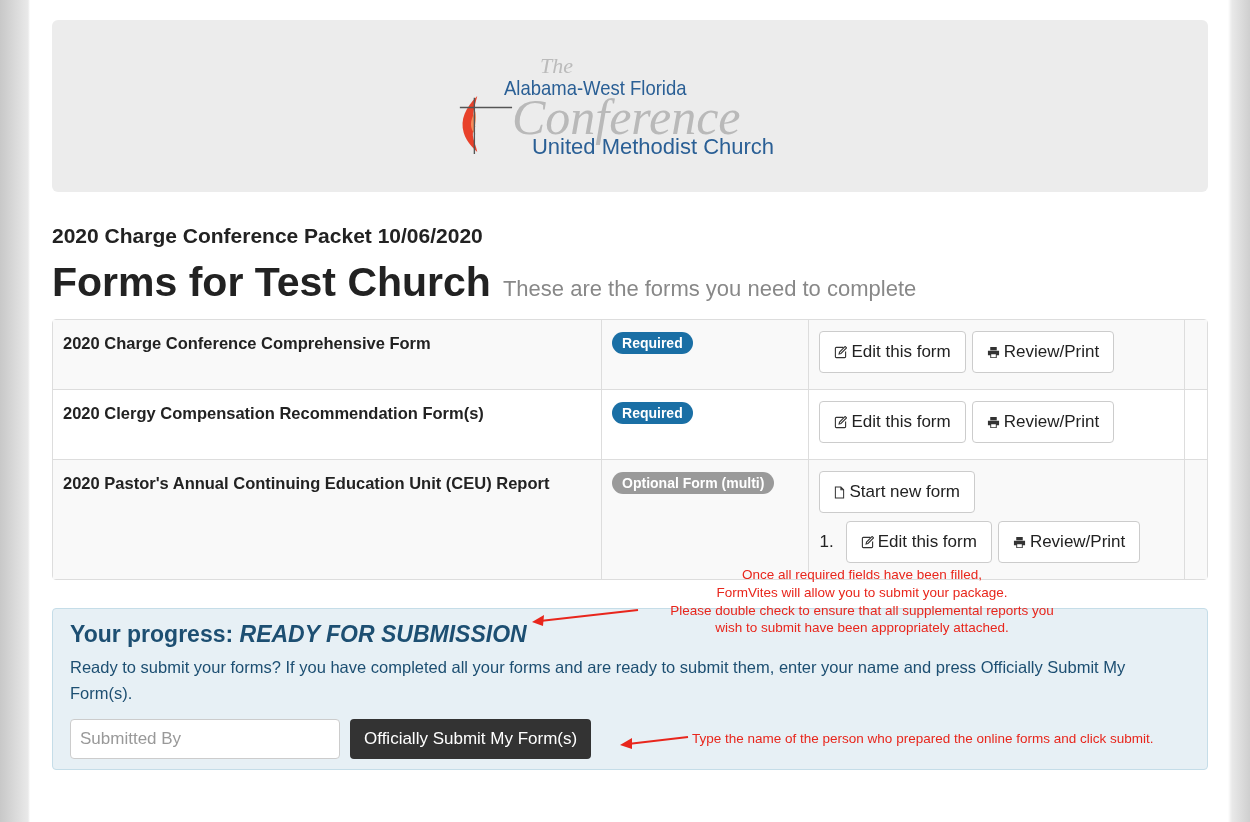 This screenshot has height=822, width=1250. Describe the element at coordinates (247, 343) in the screenshot. I see `form-name: 2020 Charge Conference Comprehensive Form` at that location.